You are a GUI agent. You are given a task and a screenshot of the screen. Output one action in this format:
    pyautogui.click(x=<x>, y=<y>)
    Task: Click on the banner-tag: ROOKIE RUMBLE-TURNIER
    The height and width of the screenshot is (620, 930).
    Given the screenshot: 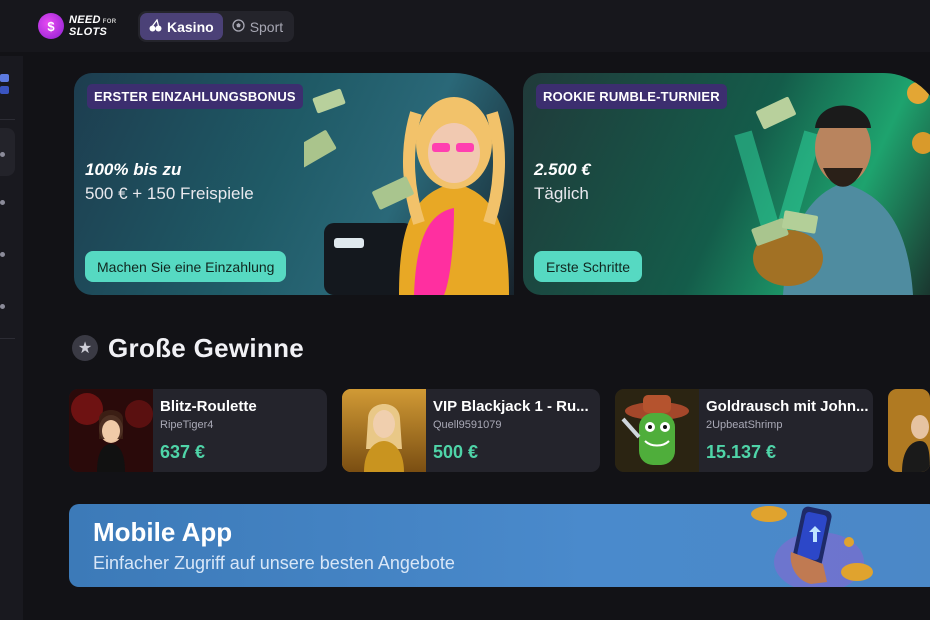 What is the action you would take?
    pyautogui.click(x=631, y=96)
    